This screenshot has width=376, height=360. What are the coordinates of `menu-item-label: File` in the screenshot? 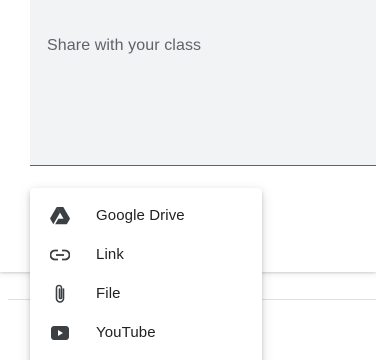 It's located at (108, 293).